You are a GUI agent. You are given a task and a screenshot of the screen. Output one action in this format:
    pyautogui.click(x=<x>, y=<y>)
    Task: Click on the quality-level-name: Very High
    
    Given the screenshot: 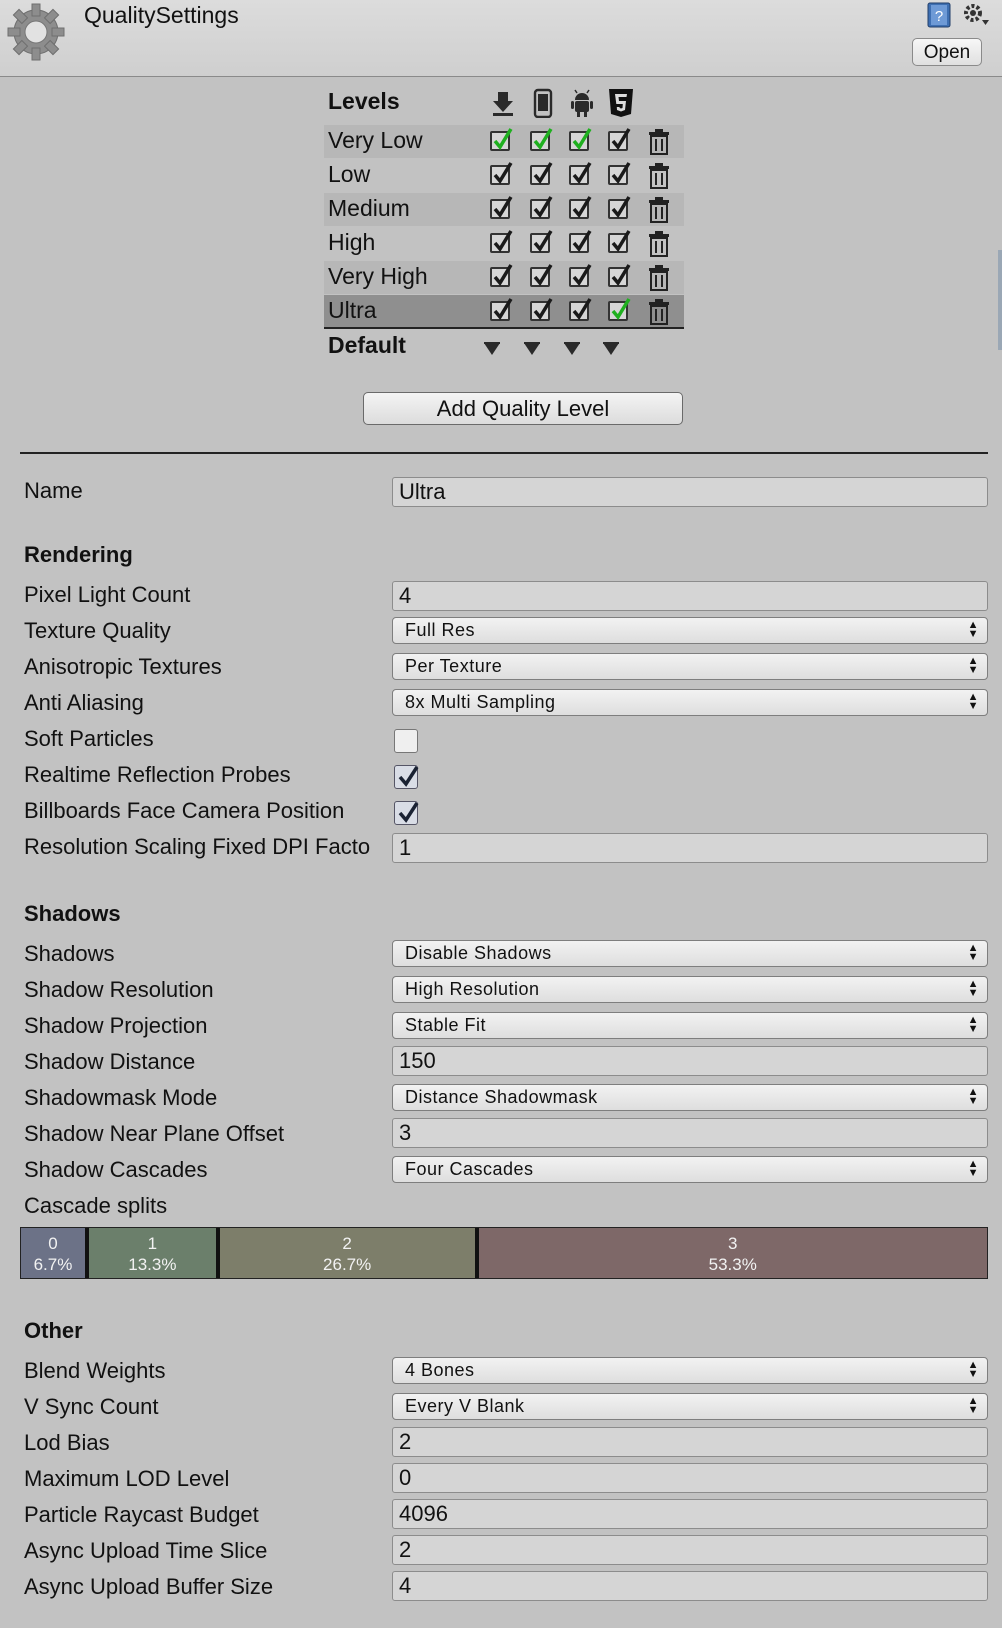 What is the action you would take?
    pyautogui.click(x=378, y=276)
    